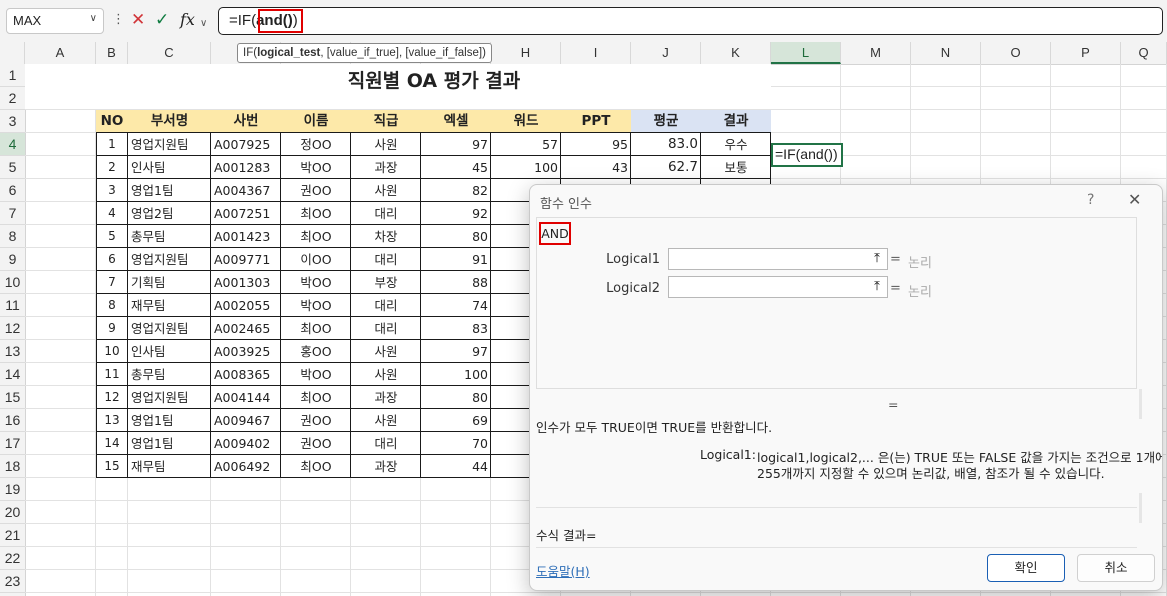 This screenshot has height=596, width=1167. I want to click on active-cell-L4: =IF(and()), so click(807, 155).